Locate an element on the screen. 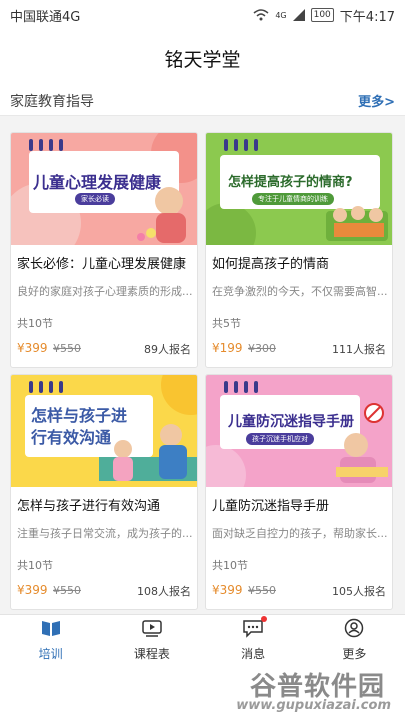 The image size is (405, 720). thumbnail-tag: 孩子沉迷手机应对 is located at coordinates (280, 439).